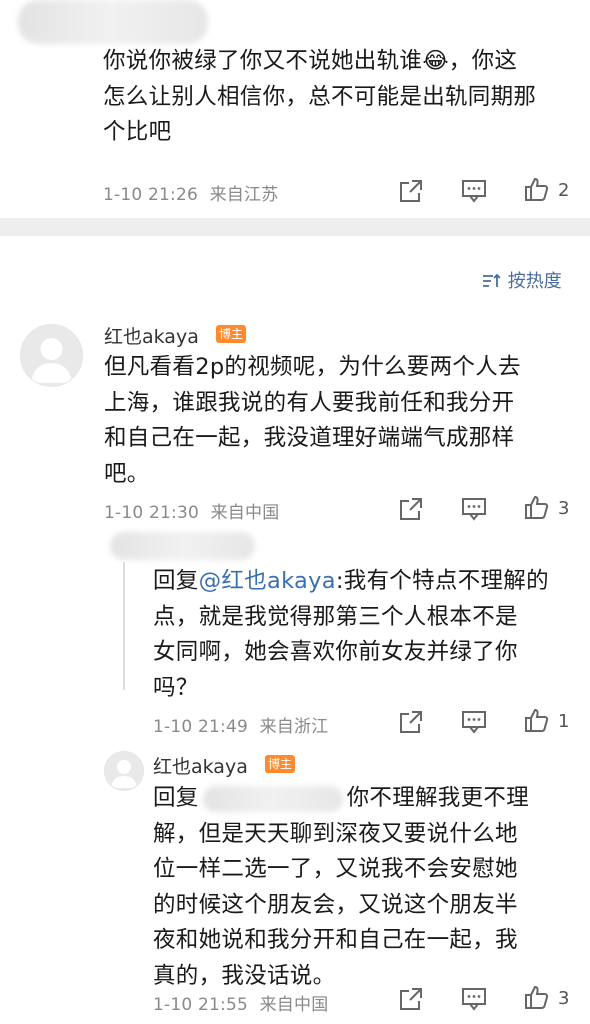 Image resolution: width=590 pixels, height=1024 pixels. Describe the element at coordinates (151, 513) in the screenshot. I see `timestamp: 1-10 21:30` at that location.